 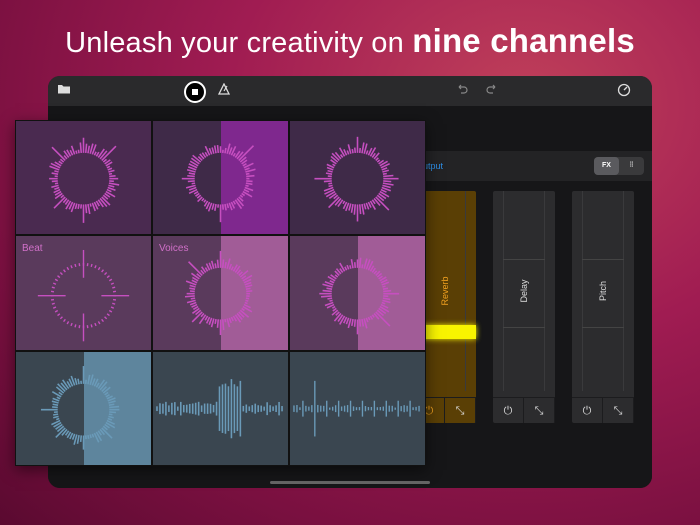 What do you see at coordinates (32, 249) in the screenshot?
I see `pad-label: Beat` at bounding box center [32, 249].